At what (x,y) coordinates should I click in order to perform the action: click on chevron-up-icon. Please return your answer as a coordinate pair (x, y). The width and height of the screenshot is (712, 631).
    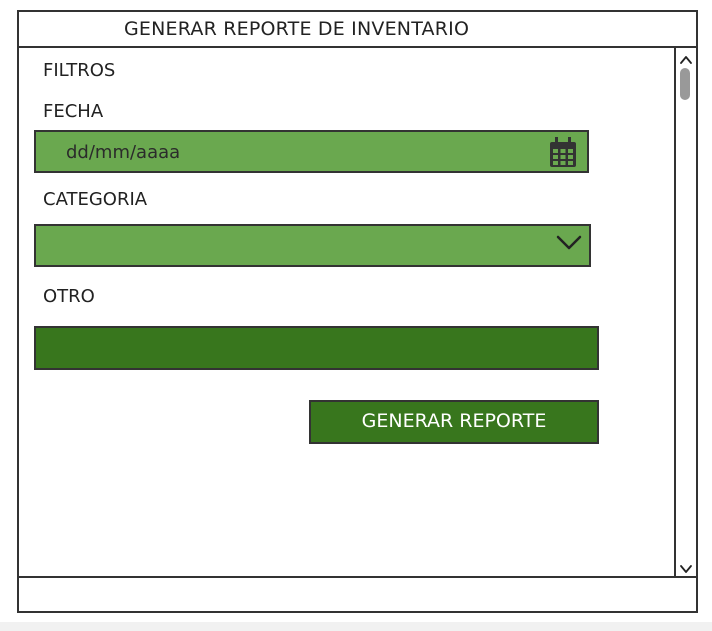
    Looking at the image, I should click on (686, 57).